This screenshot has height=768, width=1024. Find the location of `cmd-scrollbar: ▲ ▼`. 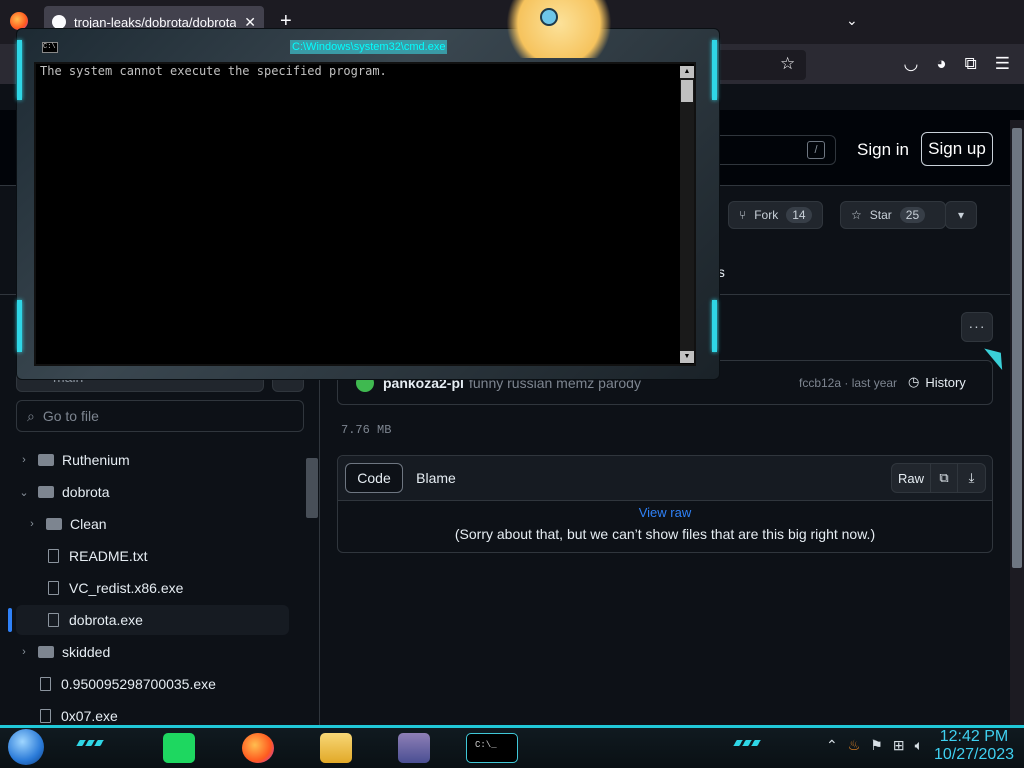

cmd-scrollbar: ▲ ▼ is located at coordinates (687, 214).